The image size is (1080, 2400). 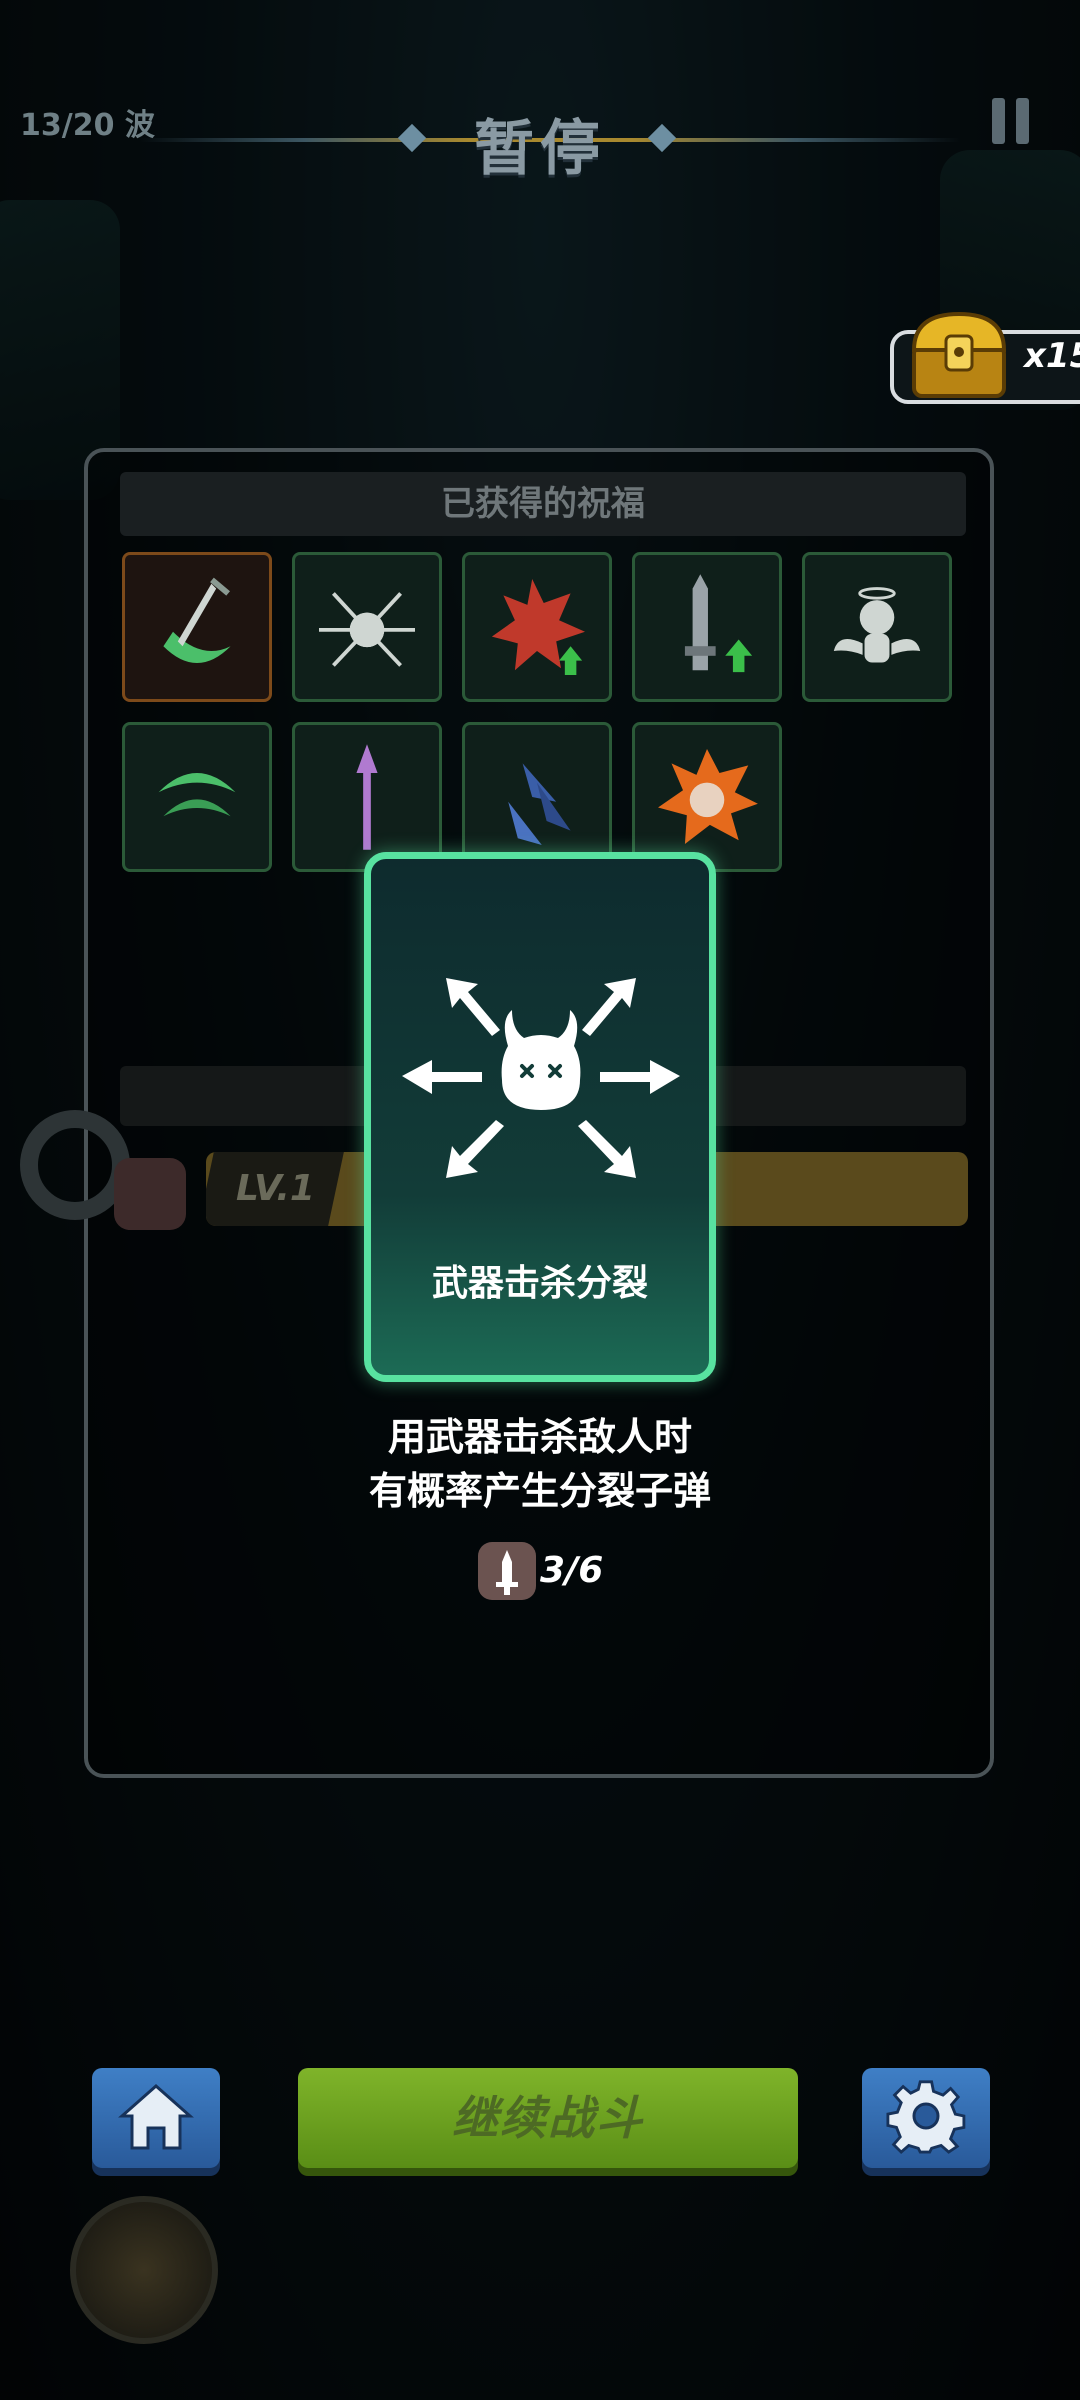 I want to click on pause-icon-bar-right, so click(x=1022, y=121).